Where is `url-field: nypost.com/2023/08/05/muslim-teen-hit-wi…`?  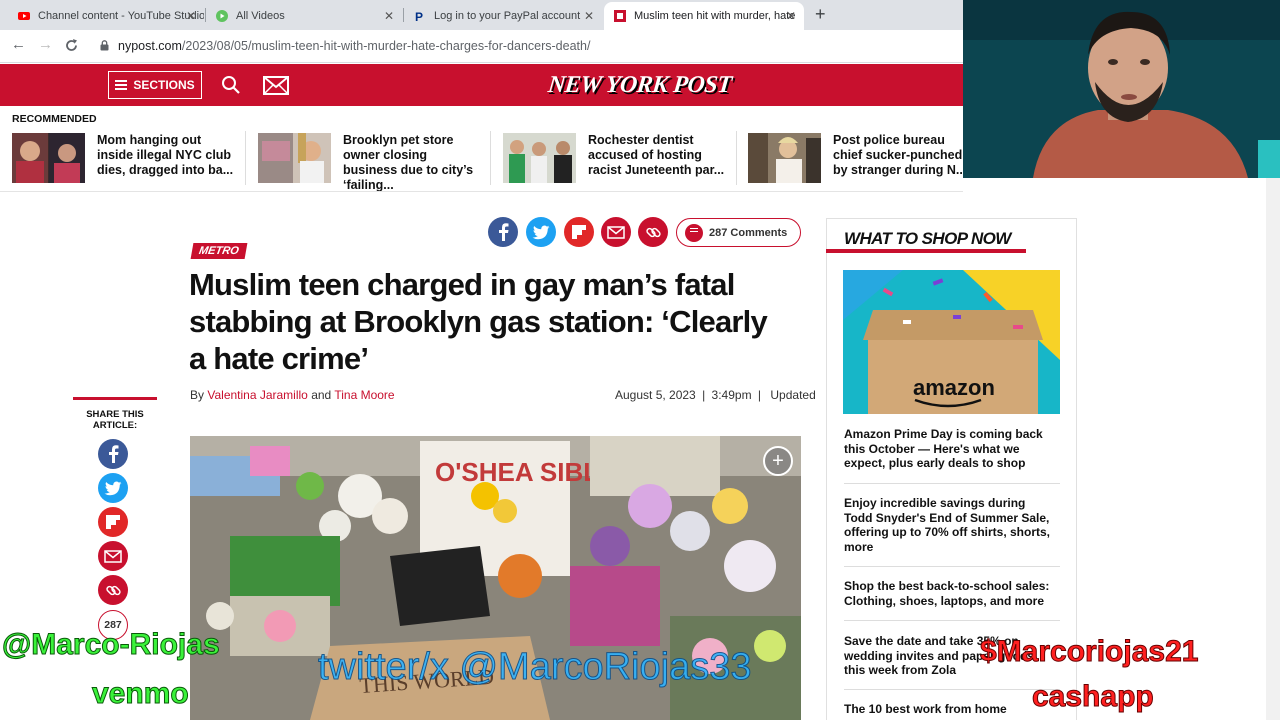 url-field: nypost.com/2023/08/05/muslim-teen-hit-wi… is located at coordinates (354, 46).